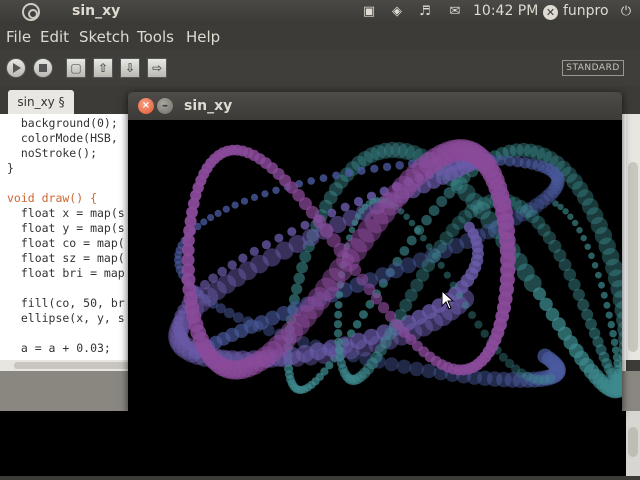 This screenshot has height=480, width=640. What do you see at coordinates (369, 12) in the screenshot?
I see `display-icon: ▣` at bounding box center [369, 12].